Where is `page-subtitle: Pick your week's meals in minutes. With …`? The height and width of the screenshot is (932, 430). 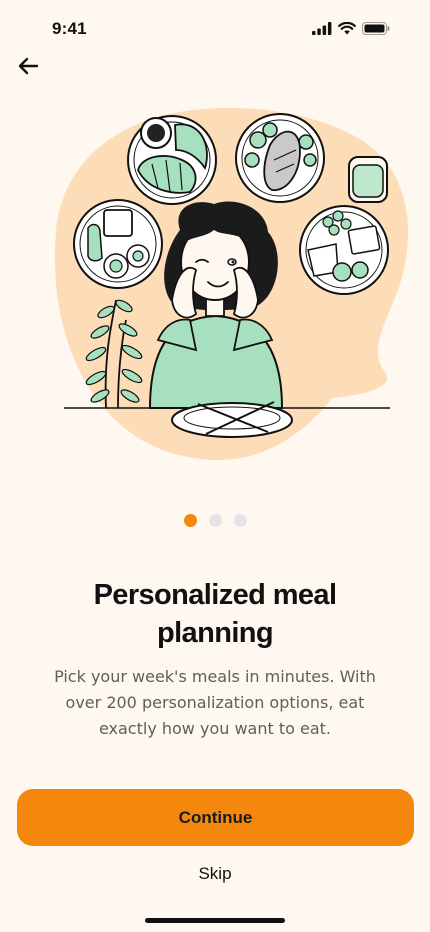
page-subtitle: Pick your week's meals in minutes. With … is located at coordinates (215, 703).